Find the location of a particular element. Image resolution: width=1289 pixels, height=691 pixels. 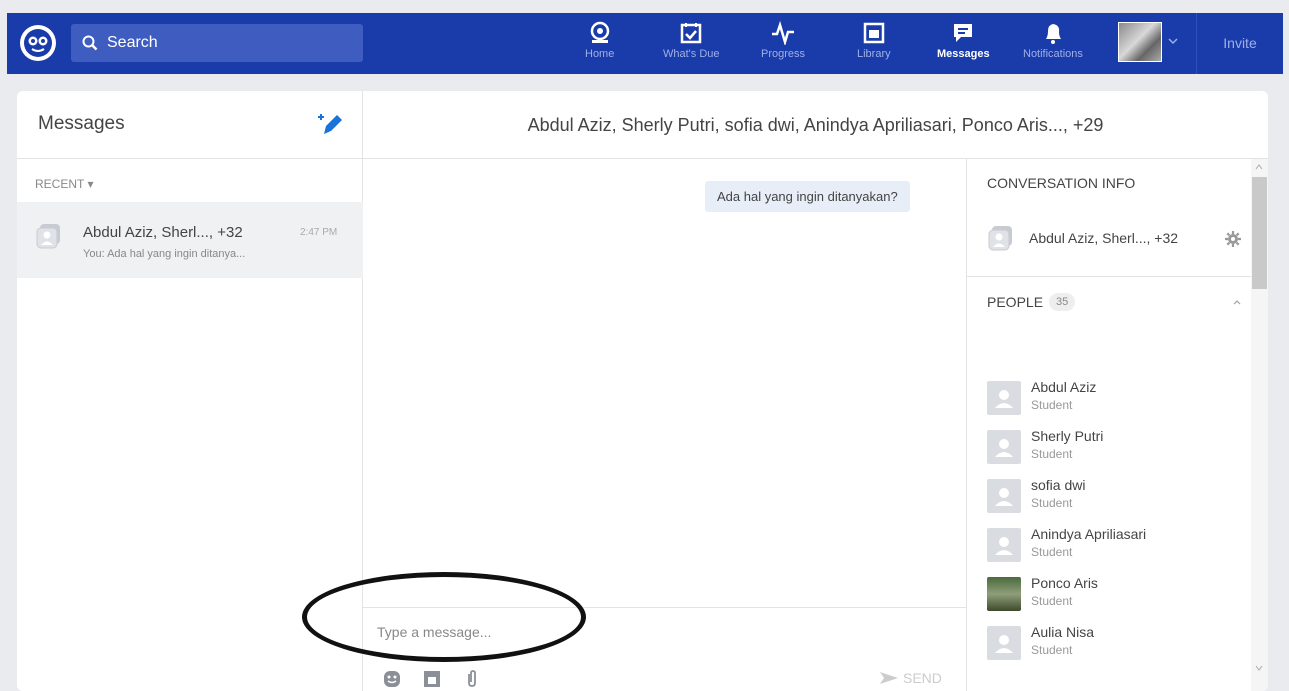

person-item: Sherly Putri Student is located at coordinates (1117, 449).